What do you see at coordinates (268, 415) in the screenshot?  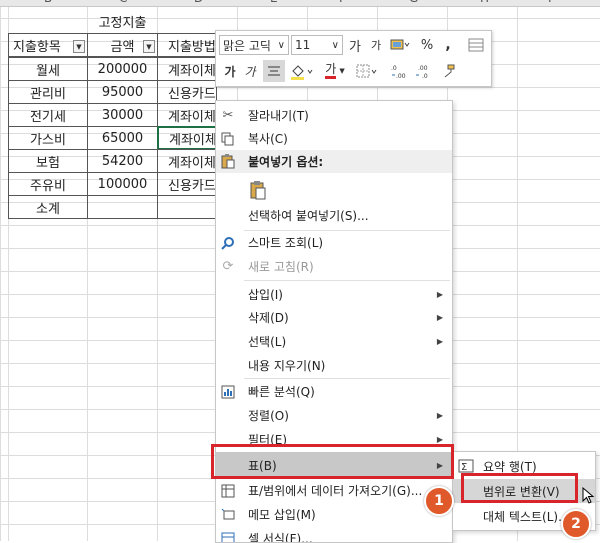 I see `menu-item-label: 정렬(O)` at bounding box center [268, 415].